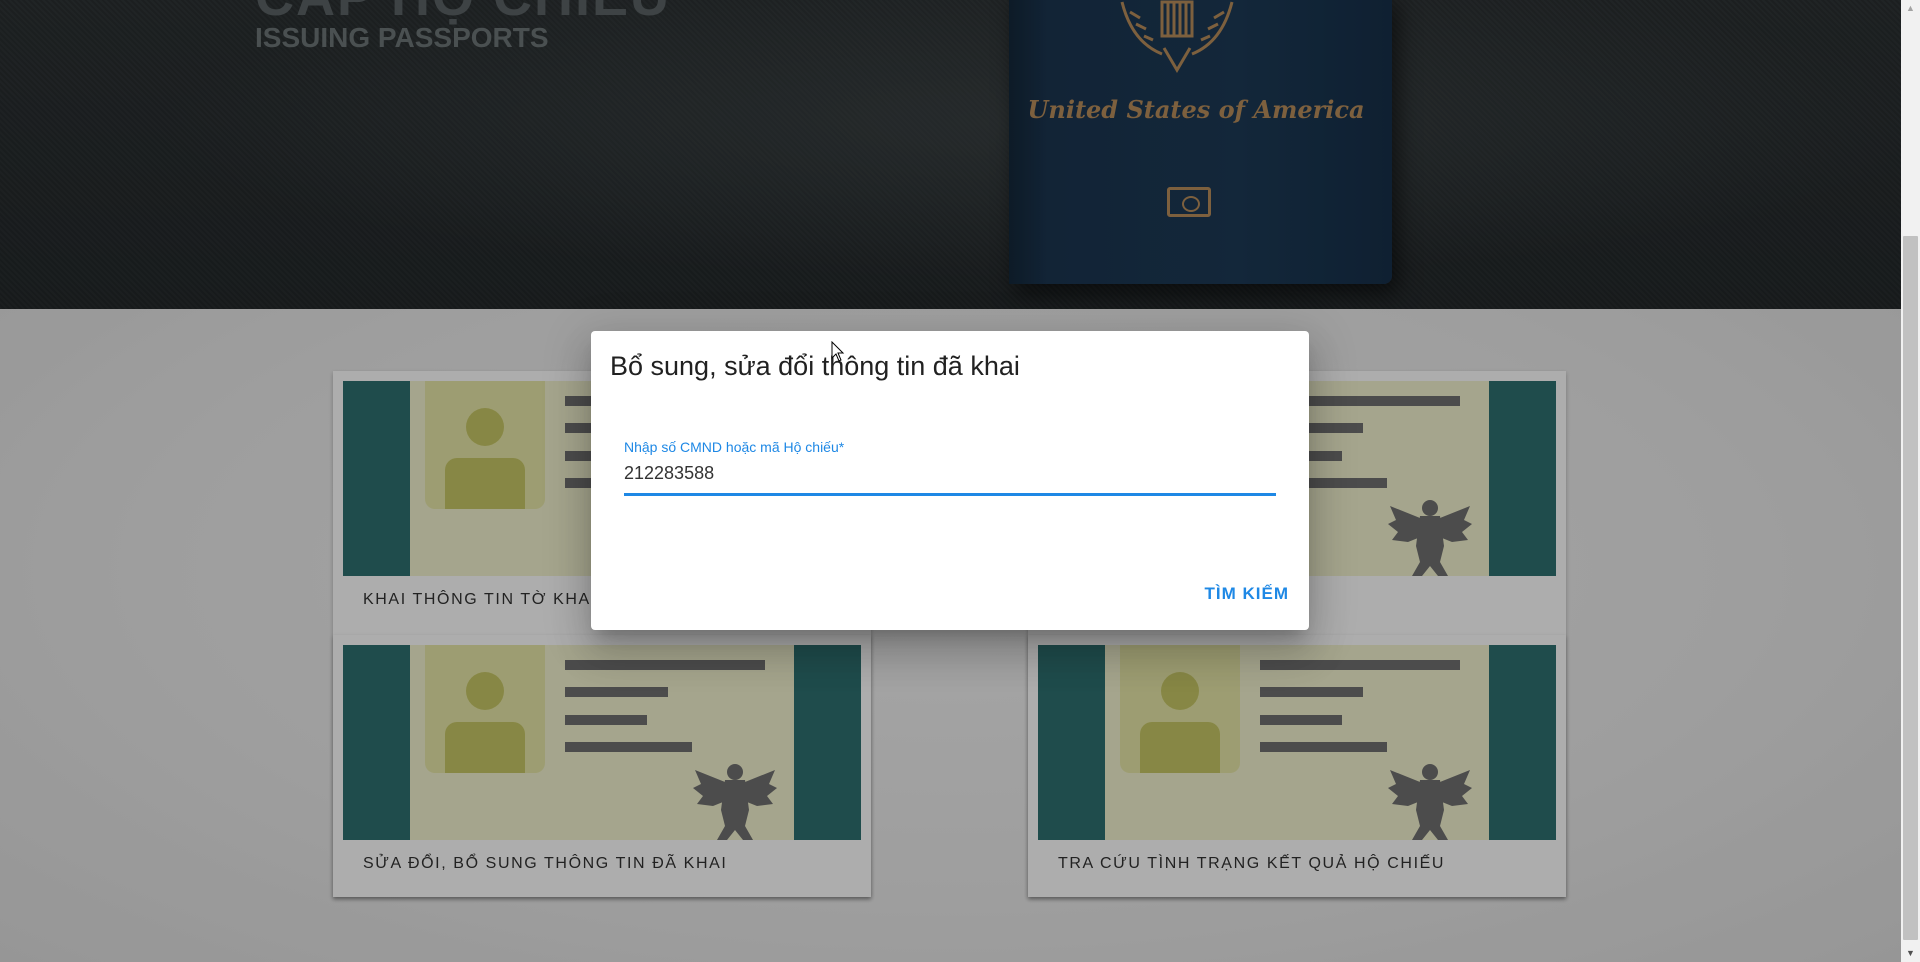  What do you see at coordinates (1910, 953) in the screenshot?
I see `scroll-down-arrow-icon: ▼` at bounding box center [1910, 953].